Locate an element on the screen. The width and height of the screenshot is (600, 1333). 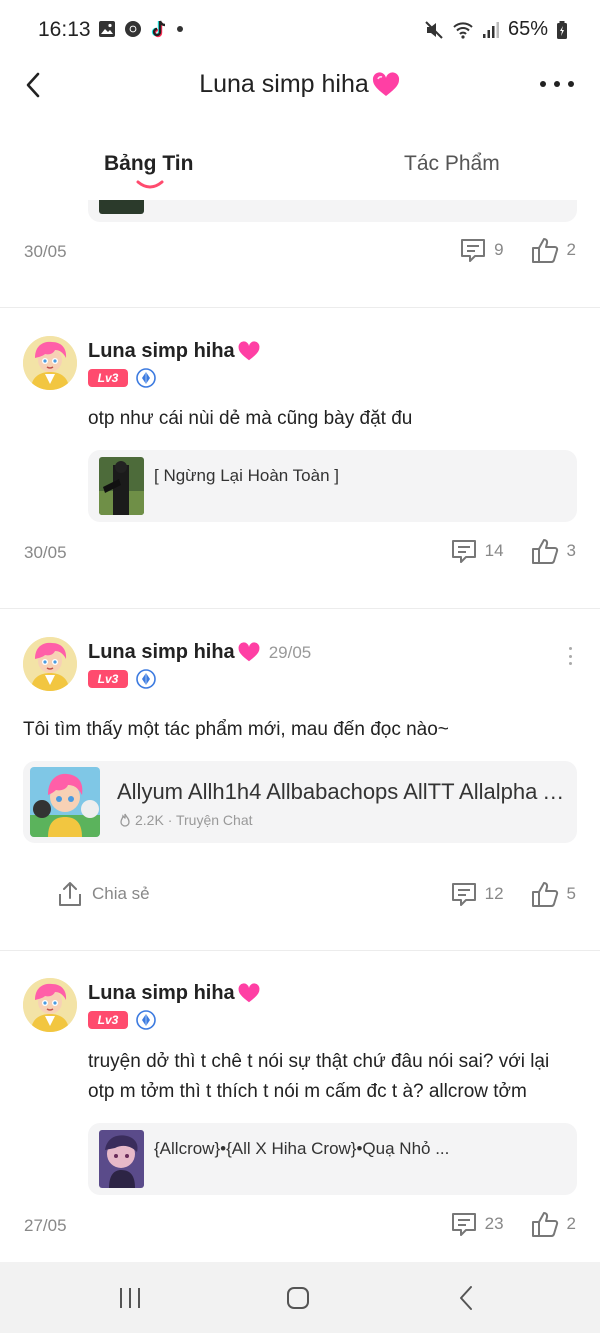
comment-button: 14 is located at coordinates (477, 551).